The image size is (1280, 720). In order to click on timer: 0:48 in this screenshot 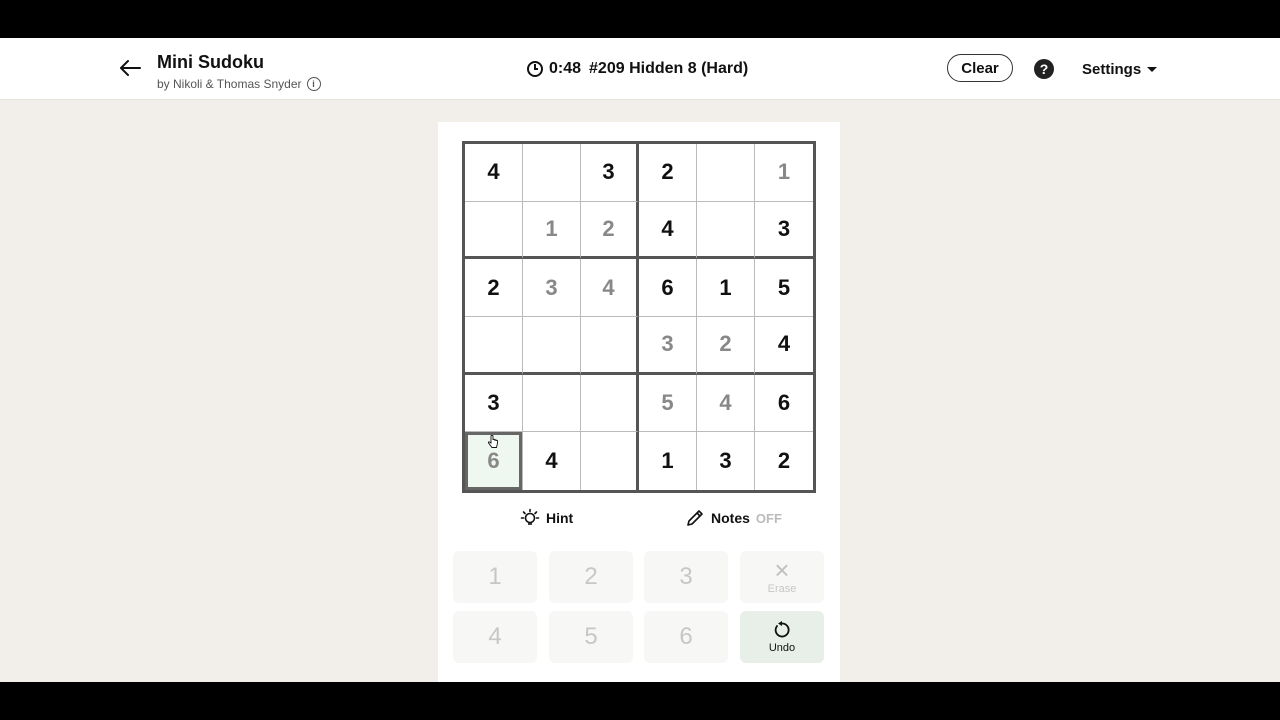, I will do `click(565, 68)`.